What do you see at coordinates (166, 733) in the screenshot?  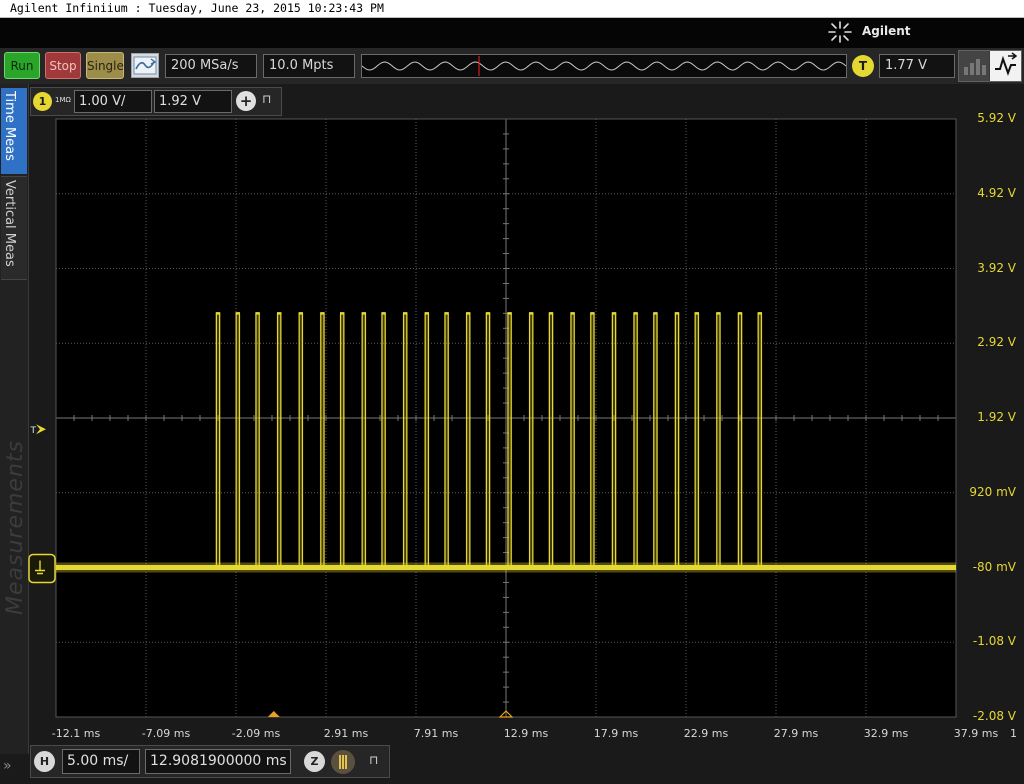 I see `x-tick-label: -7.09 ms` at bounding box center [166, 733].